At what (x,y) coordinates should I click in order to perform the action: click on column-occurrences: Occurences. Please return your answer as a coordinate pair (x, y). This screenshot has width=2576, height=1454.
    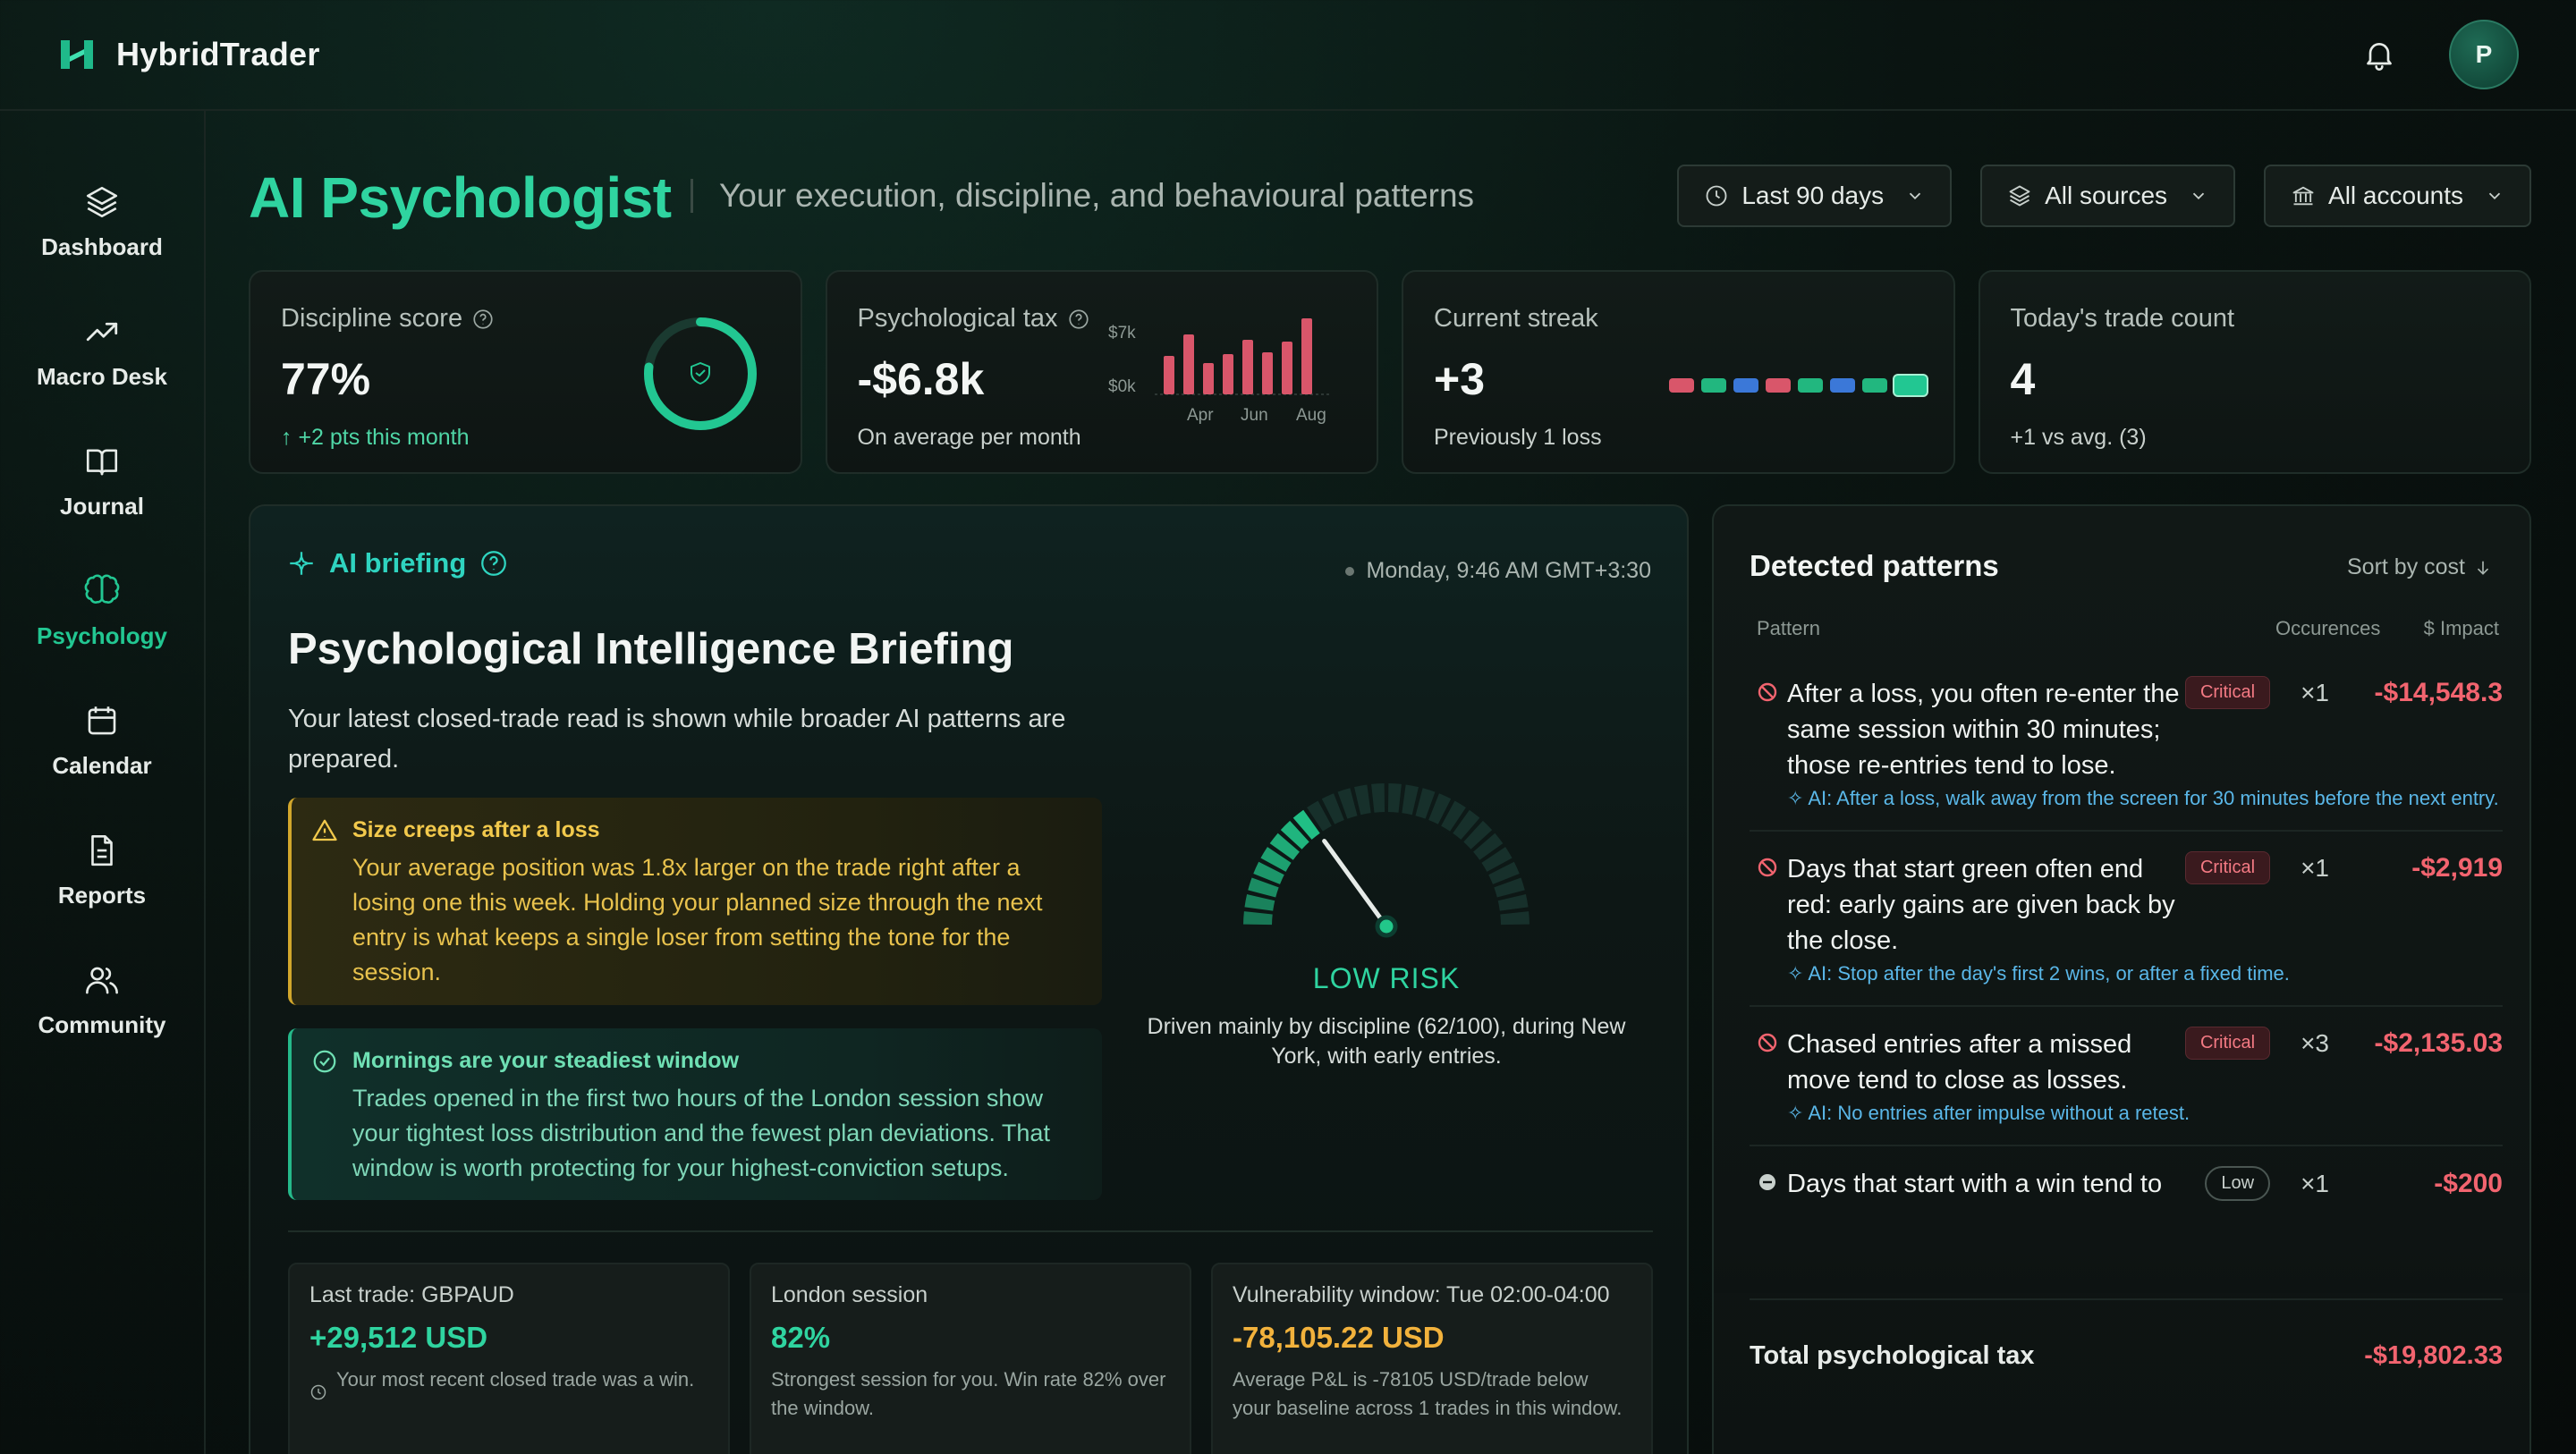
    Looking at the image, I should click on (2328, 628).